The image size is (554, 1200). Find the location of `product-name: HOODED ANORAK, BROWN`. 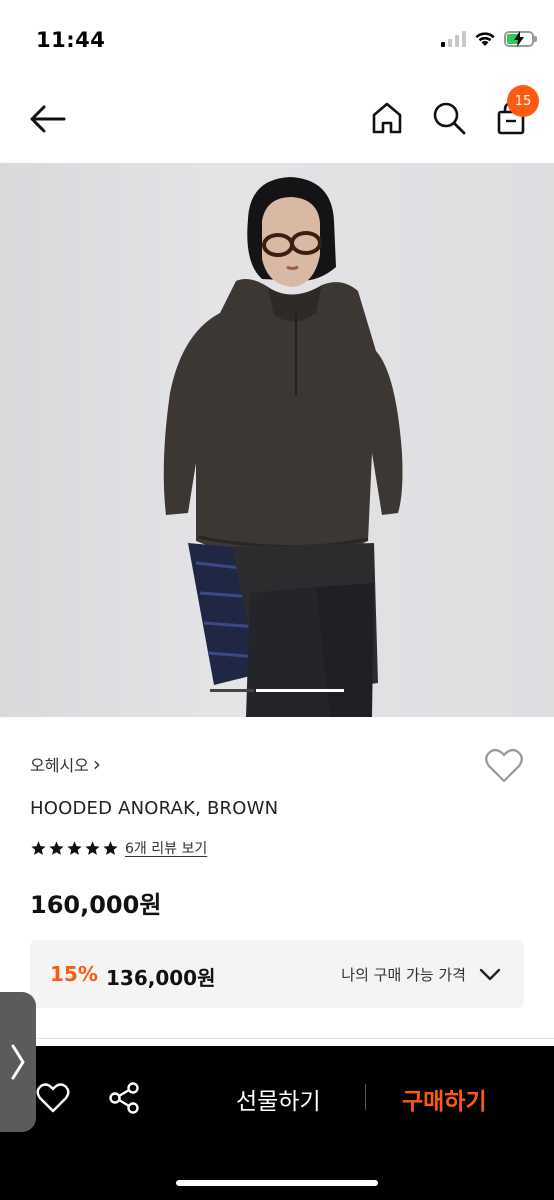

product-name: HOODED ANORAK, BROWN is located at coordinates (154, 808).